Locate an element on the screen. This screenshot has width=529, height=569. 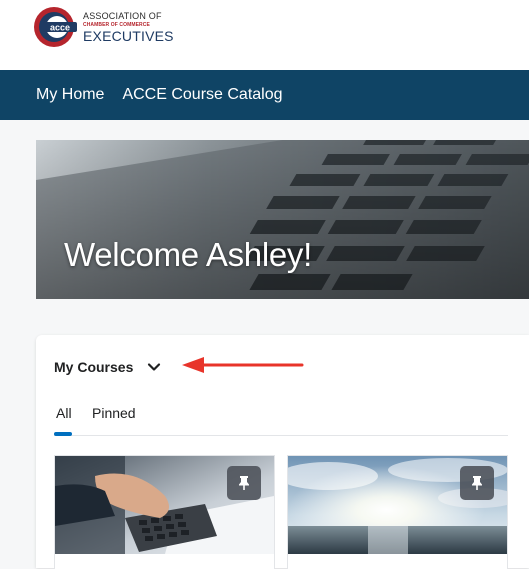
my-courses-header: My Courses is located at coordinates (107, 367).